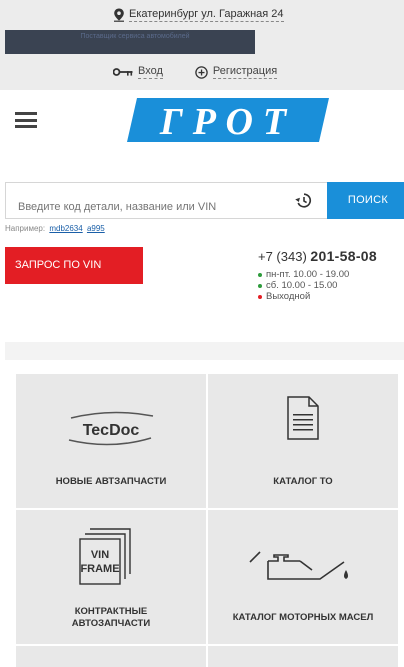  What do you see at coordinates (308, 274) in the screenshot?
I see `hours-text: пн-пт. 10.00 - 19.00` at bounding box center [308, 274].